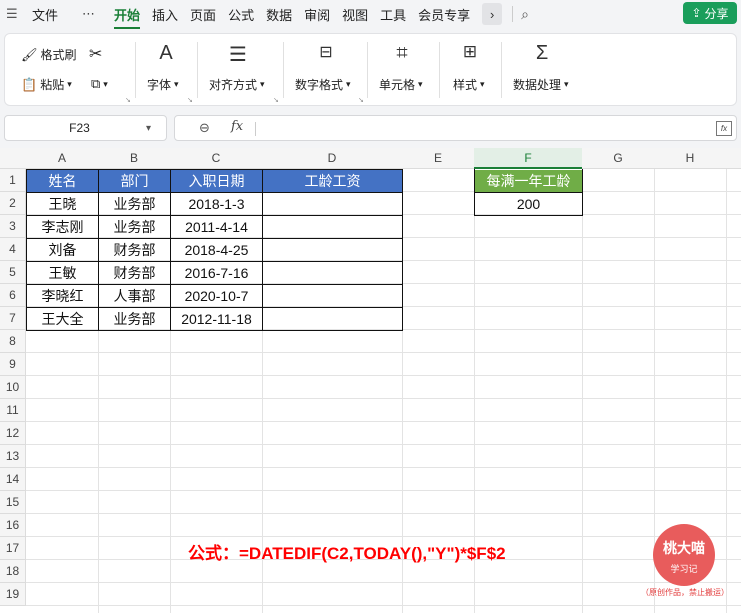 This screenshot has width=741, height=613. What do you see at coordinates (79, 128) in the screenshot?
I see `name-box-value: F23` at bounding box center [79, 128].